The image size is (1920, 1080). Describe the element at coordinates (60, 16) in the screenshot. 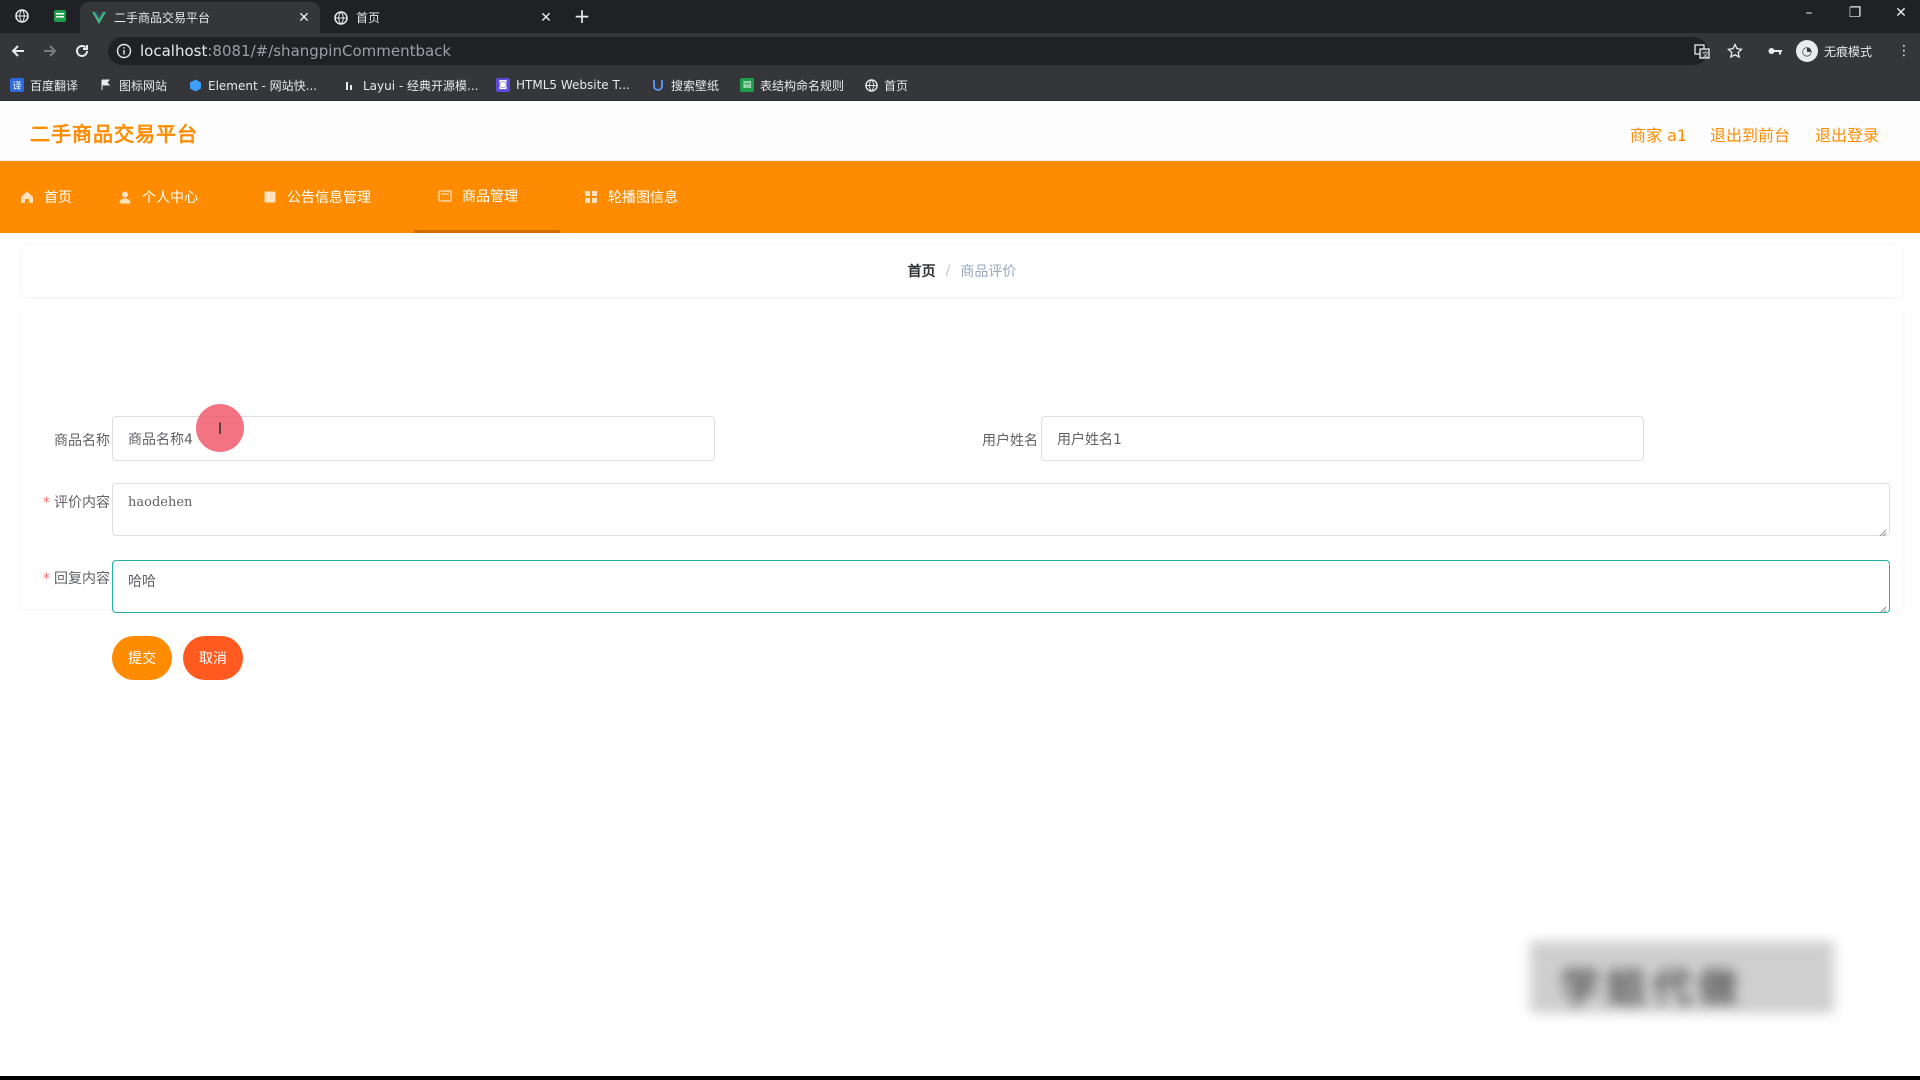

I see `pinned-tab-sheet-icon` at that location.